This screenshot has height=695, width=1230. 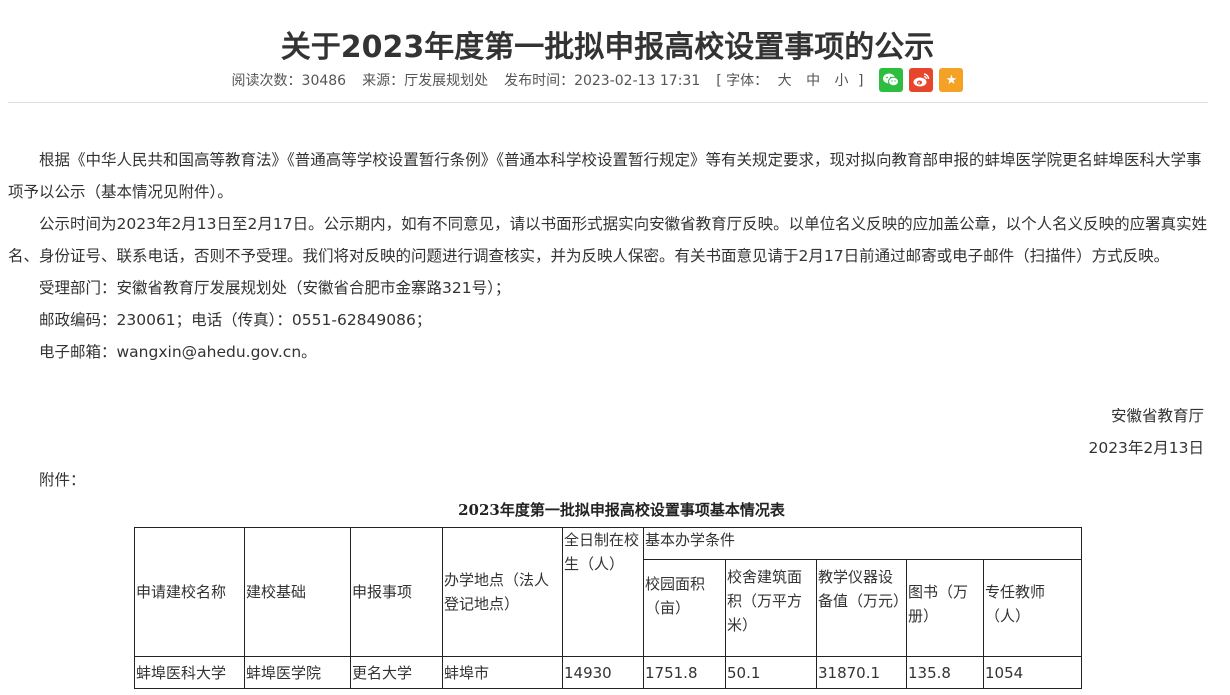 What do you see at coordinates (235, 320) in the screenshot?
I see `body-paragraph: 邮政编码：230061；电话（传真）：0551-62849086；` at bounding box center [235, 320].